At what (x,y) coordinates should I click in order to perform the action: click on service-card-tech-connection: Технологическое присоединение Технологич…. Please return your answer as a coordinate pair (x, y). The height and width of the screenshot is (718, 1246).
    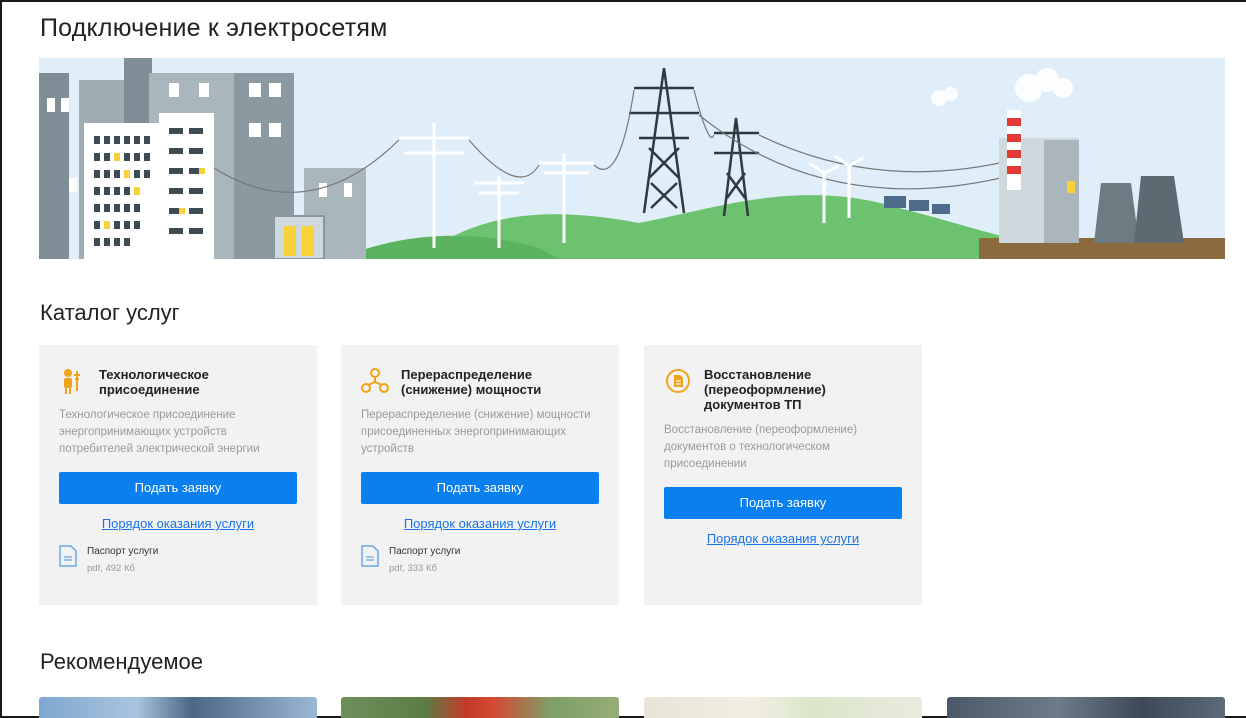
    Looking at the image, I should click on (178, 475).